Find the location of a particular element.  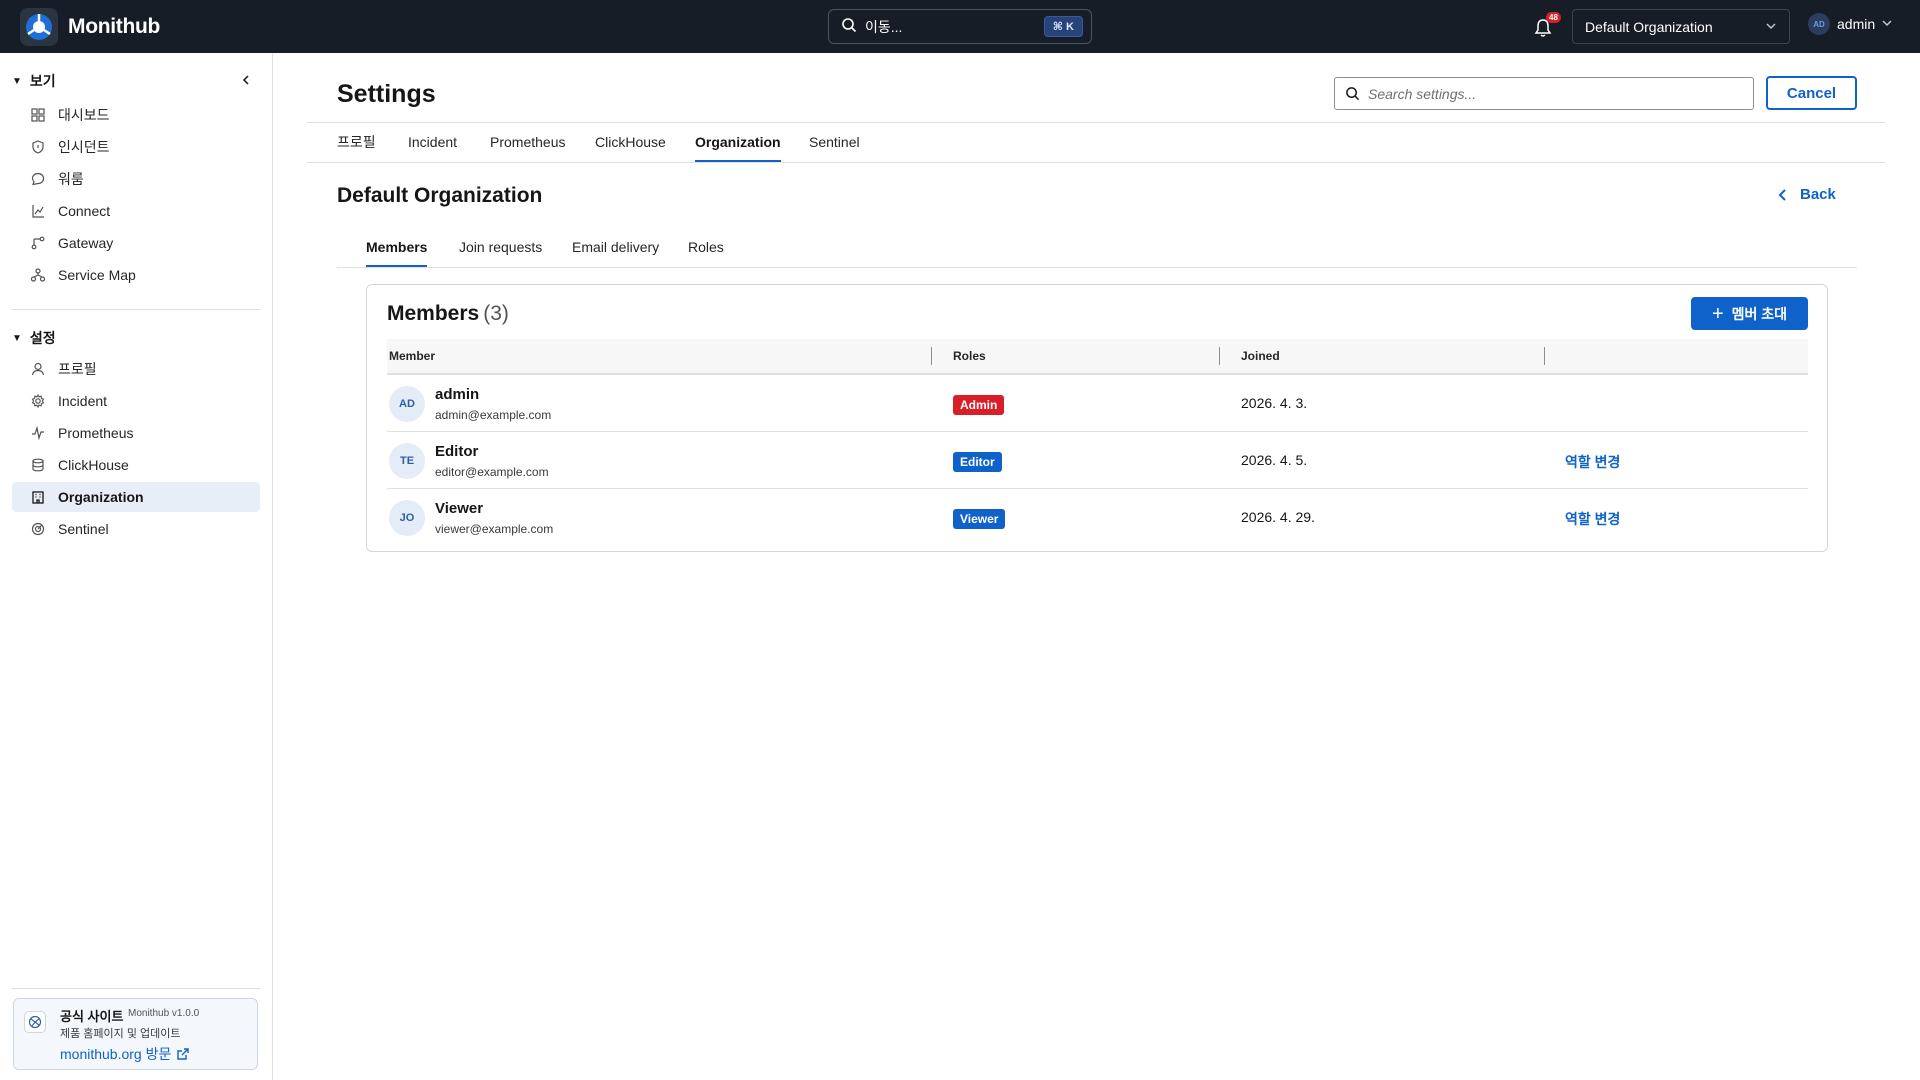

gear-icon is located at coordinates (38, 401).